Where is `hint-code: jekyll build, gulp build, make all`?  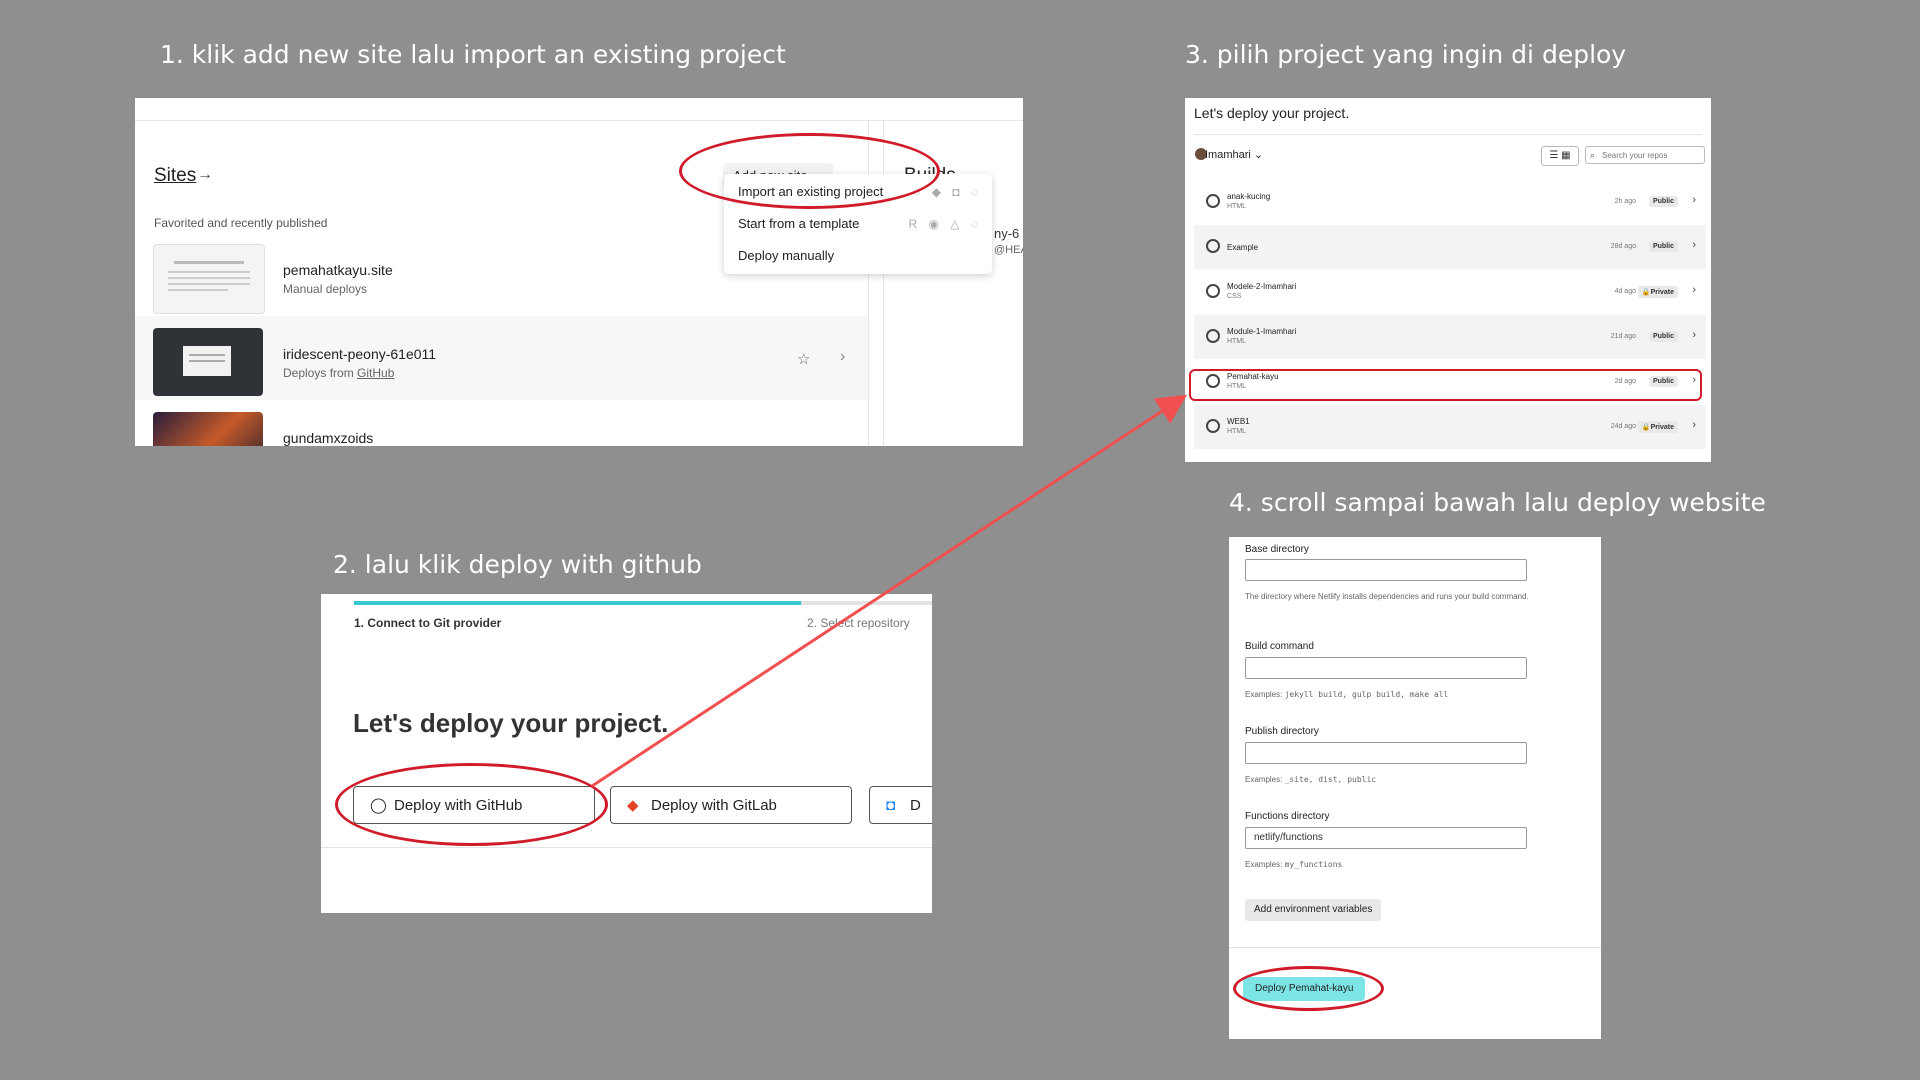 hint-code: jekyll build, gulp build, make all is located at coordinates (1366, 694).